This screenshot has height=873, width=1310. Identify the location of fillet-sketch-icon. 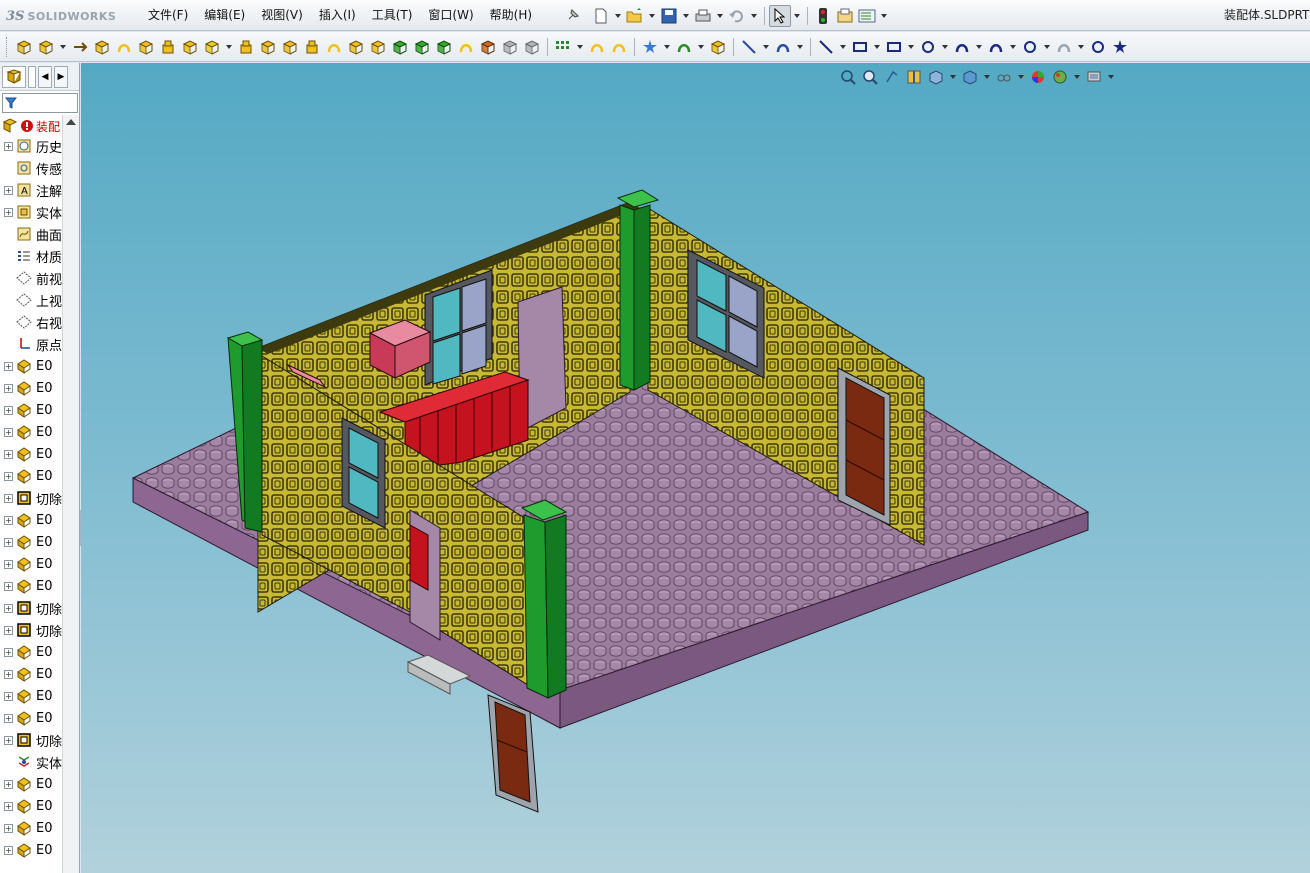
(1064, 47).